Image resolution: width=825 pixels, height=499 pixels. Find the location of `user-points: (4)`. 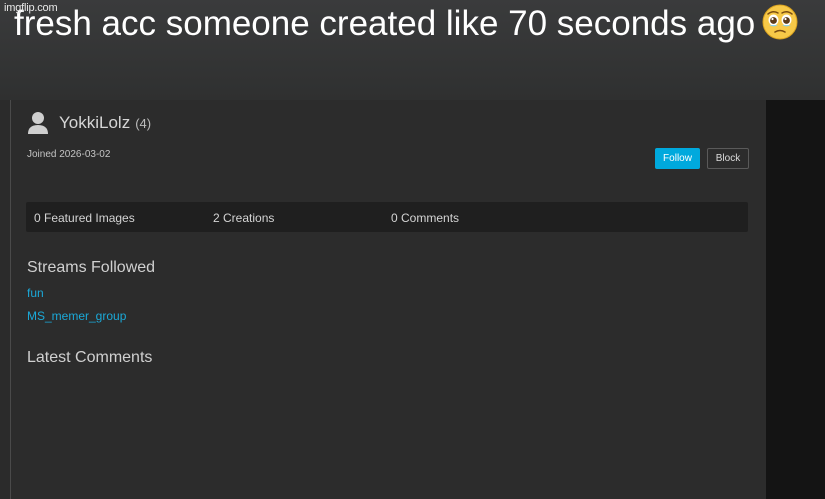

user-points: (4) is located at coordinates (143, 123).